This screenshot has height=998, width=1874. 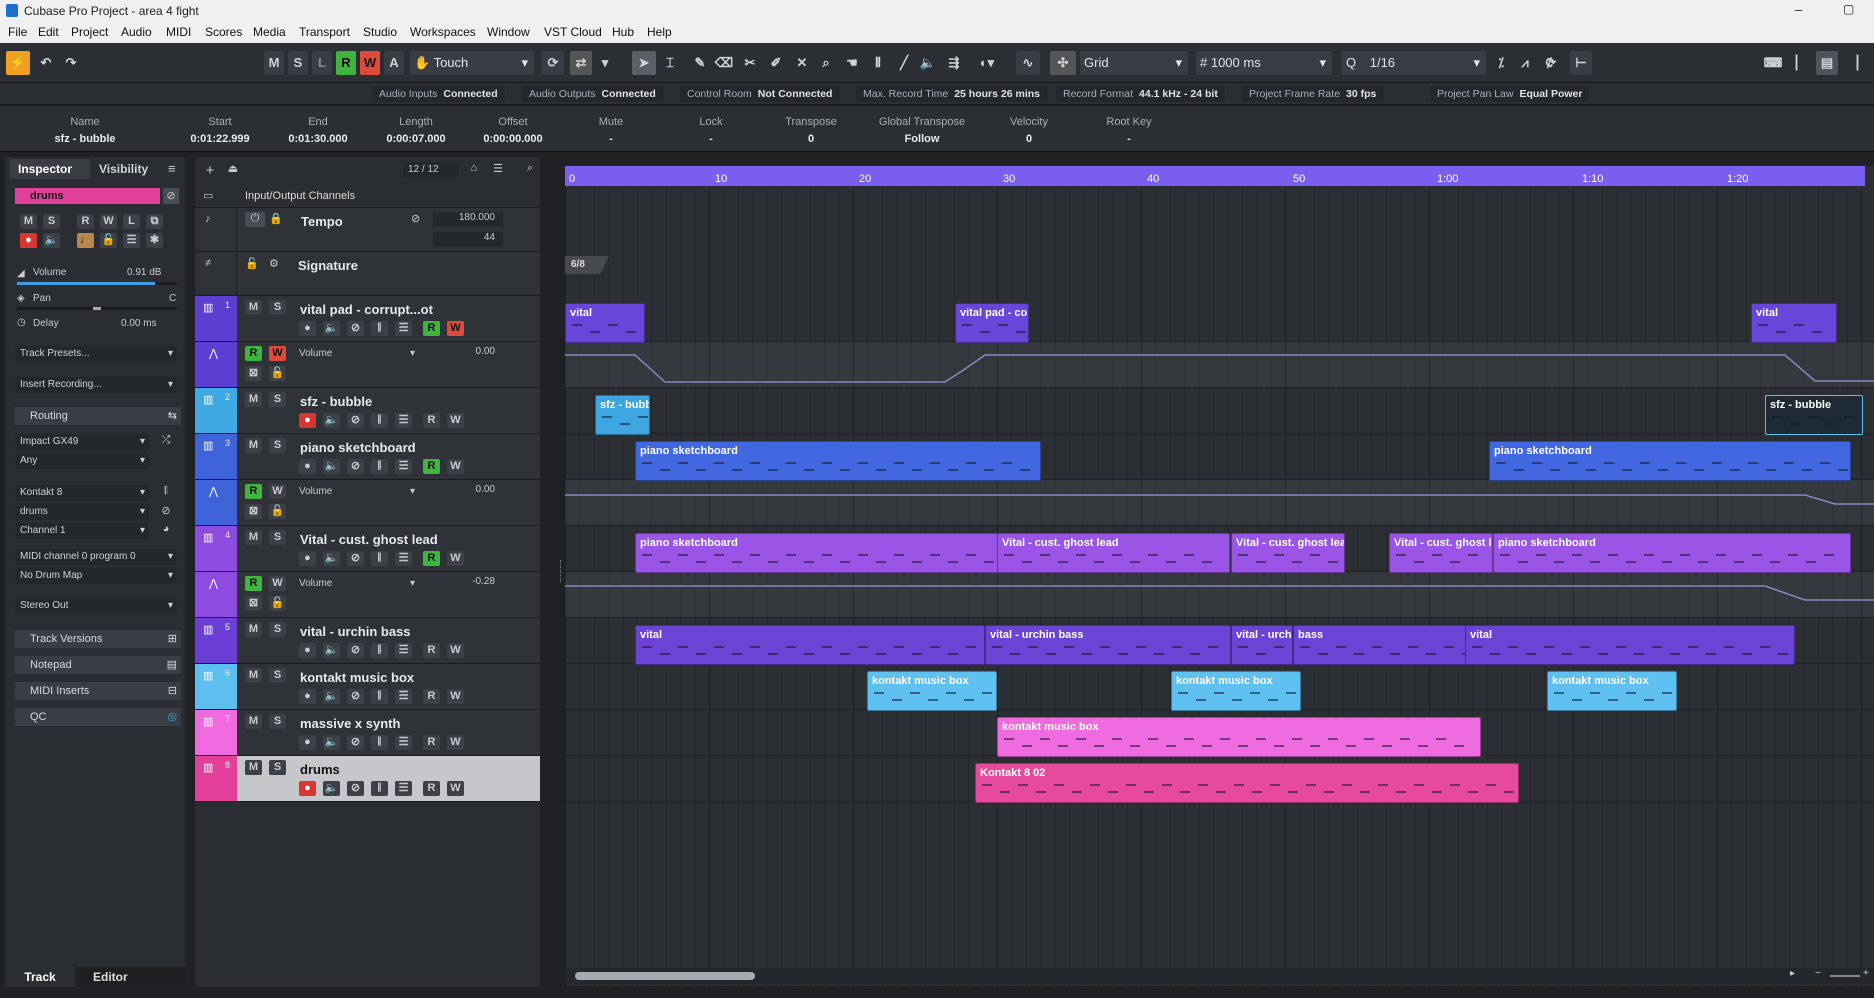 I want to click on tab-editor: Editor, so click(x=130, y=977).